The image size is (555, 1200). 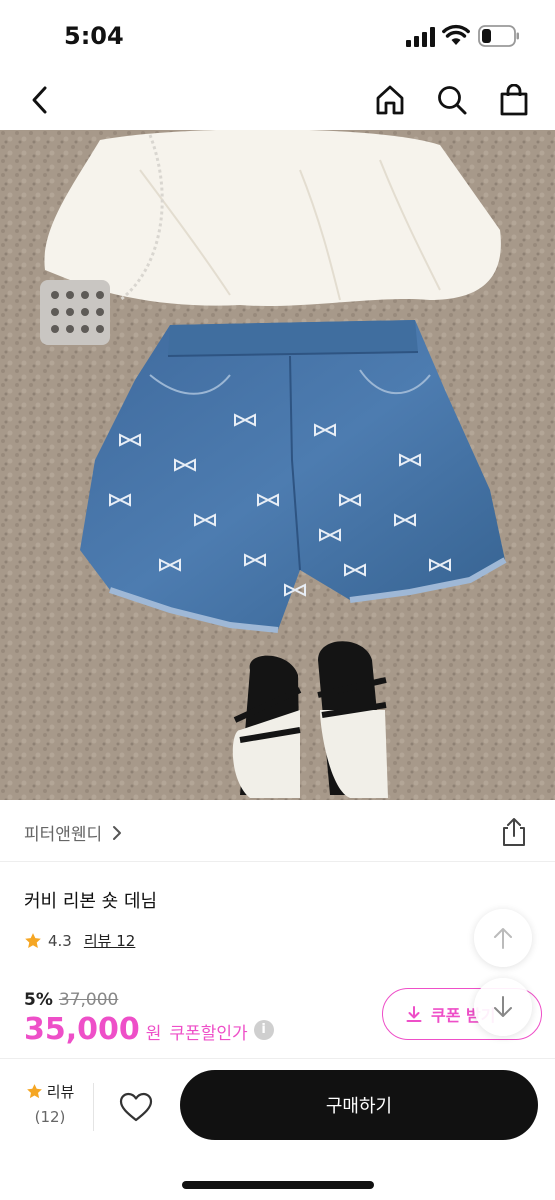 I want to click on arrow-up-icon, so click(x=503, y=938).